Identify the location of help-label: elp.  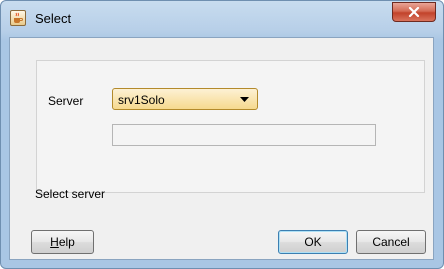
(66, 242).